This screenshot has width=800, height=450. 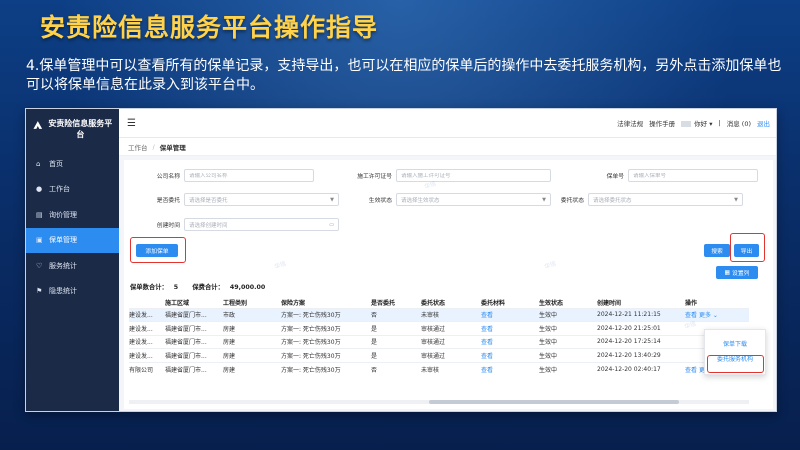 What do you see at coordinates (63, 240) in the screenshot?
I see `sidebar-item-label: 保单管理` at bounding box center [63, 240].